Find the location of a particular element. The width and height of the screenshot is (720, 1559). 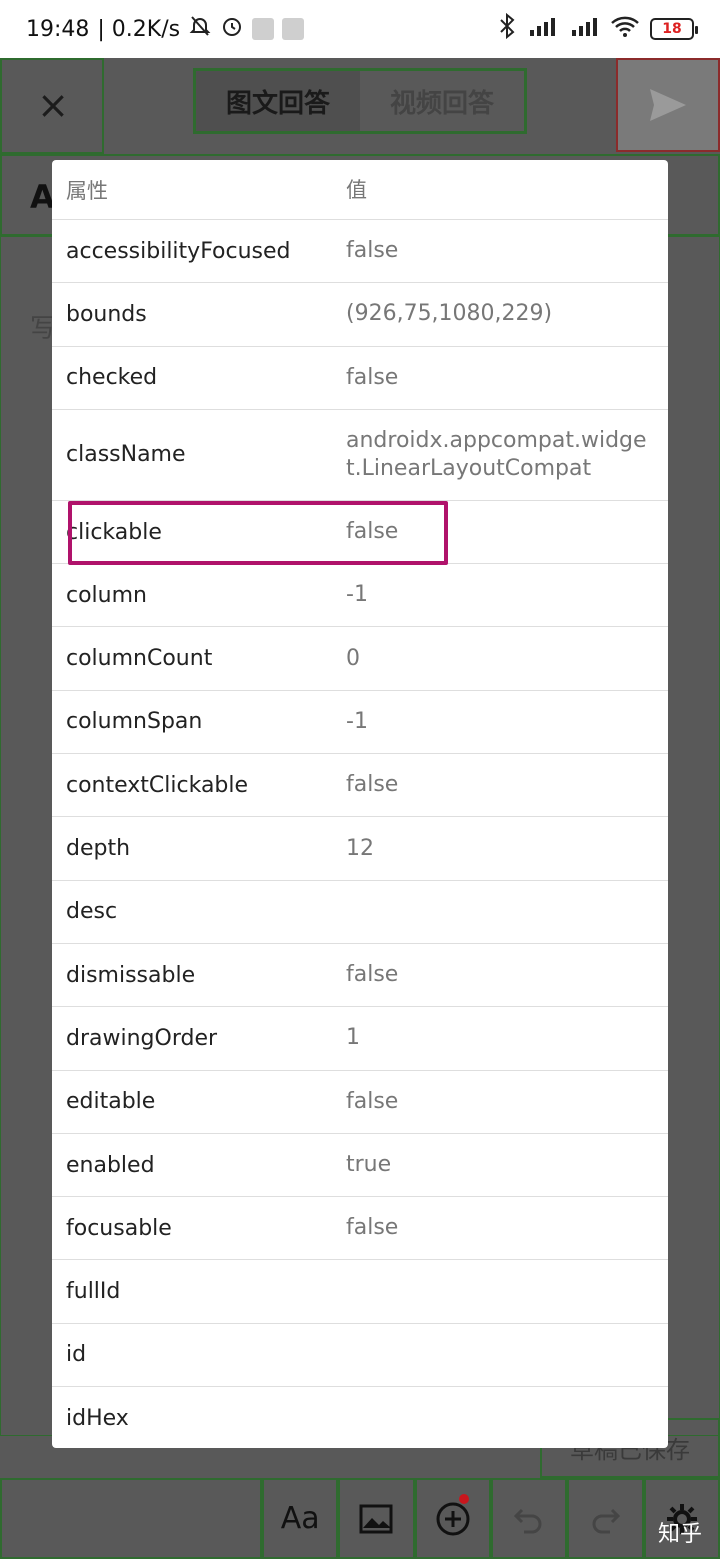

alarm-icon is located at coordinates (232, 29).